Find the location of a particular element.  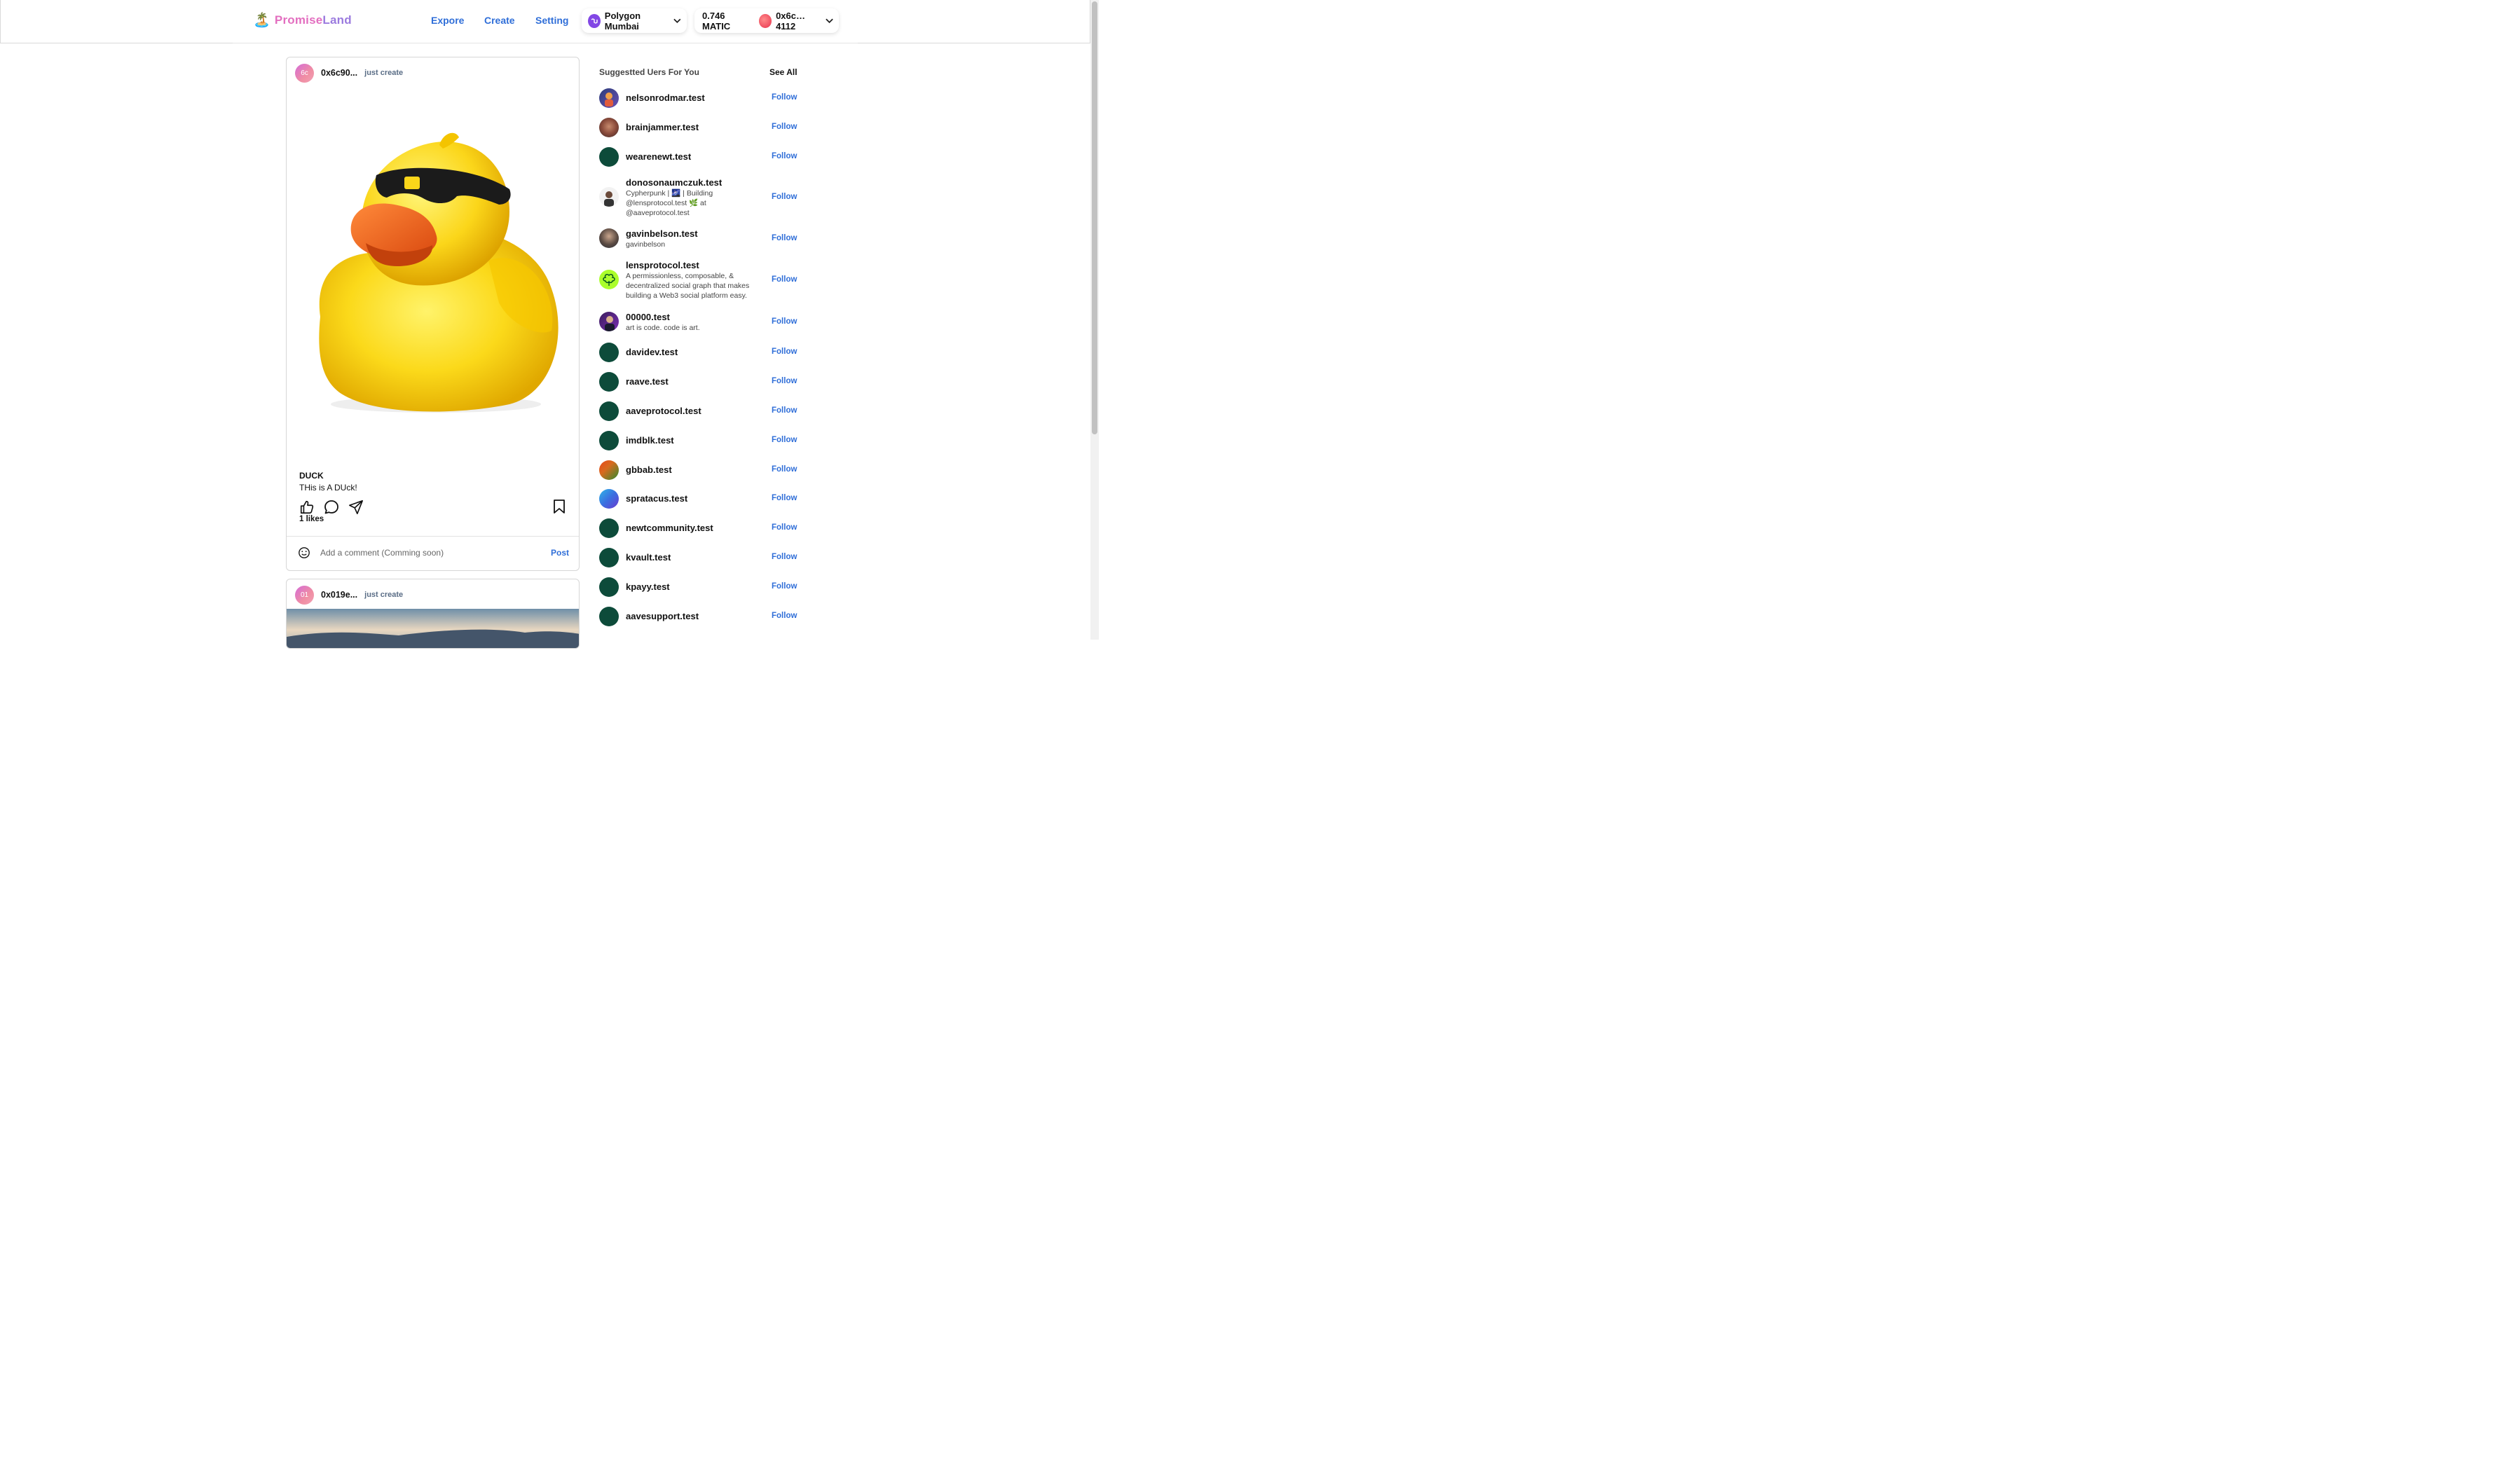

post-actions is located at coordinates (331, 508).